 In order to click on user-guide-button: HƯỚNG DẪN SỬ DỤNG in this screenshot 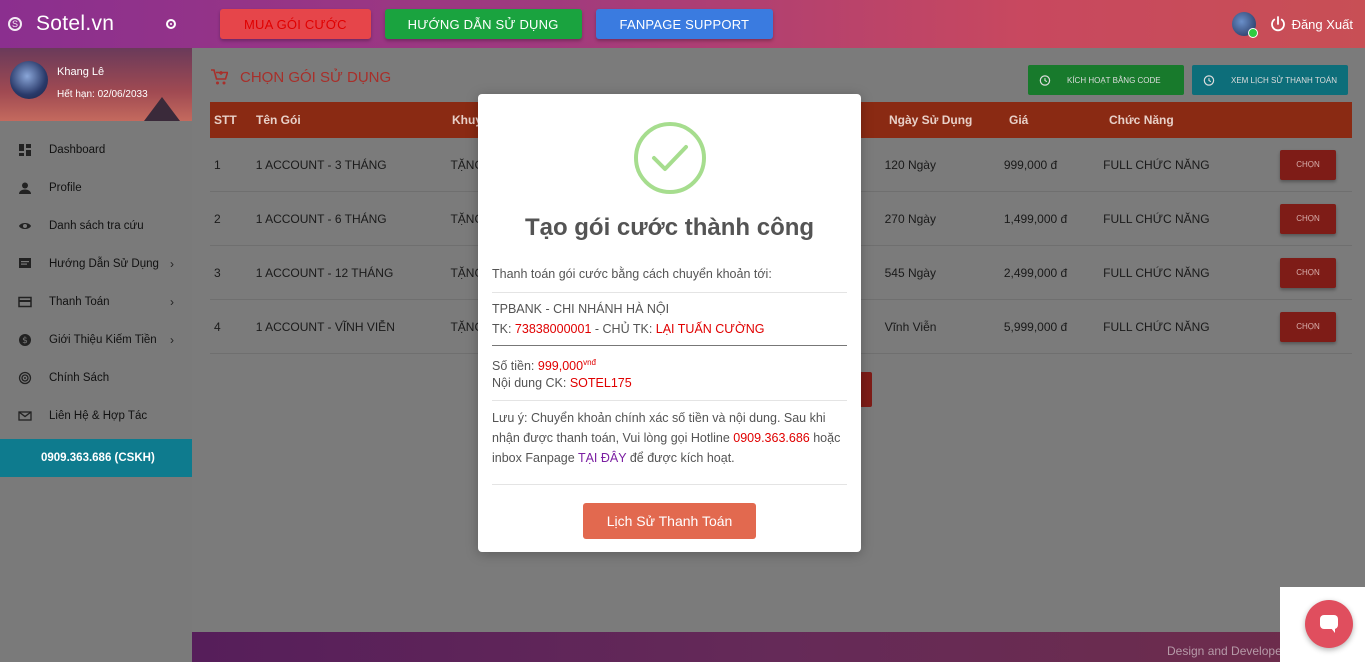, I will do `click(483, 24)`.